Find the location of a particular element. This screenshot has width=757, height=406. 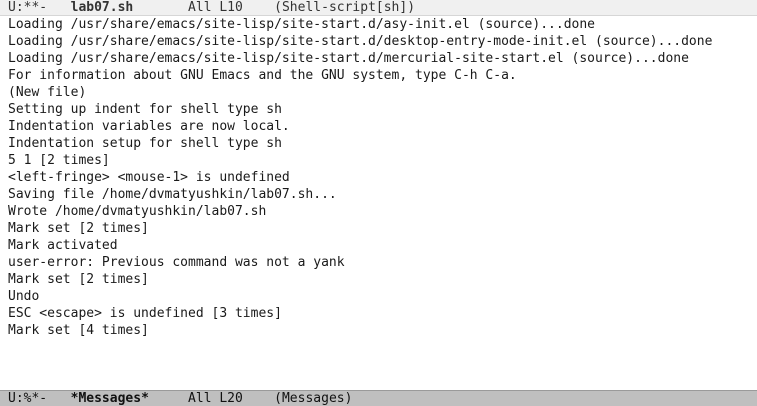

message-line: (New file) is located at coordinates (47, 92).